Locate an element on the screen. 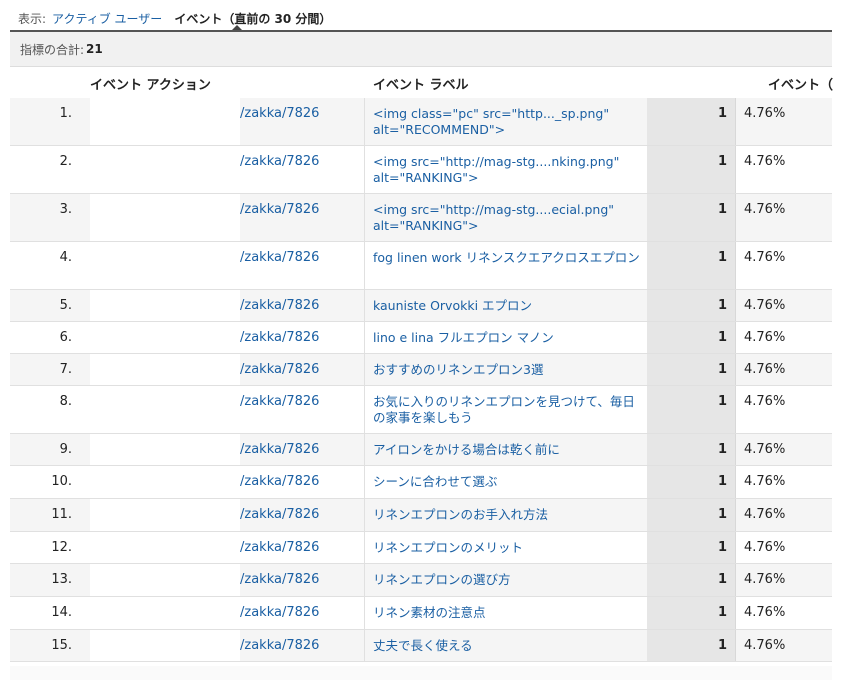 This screenshot has width=842, height=680. row-number: 3. is located at coordinates (65, 209).